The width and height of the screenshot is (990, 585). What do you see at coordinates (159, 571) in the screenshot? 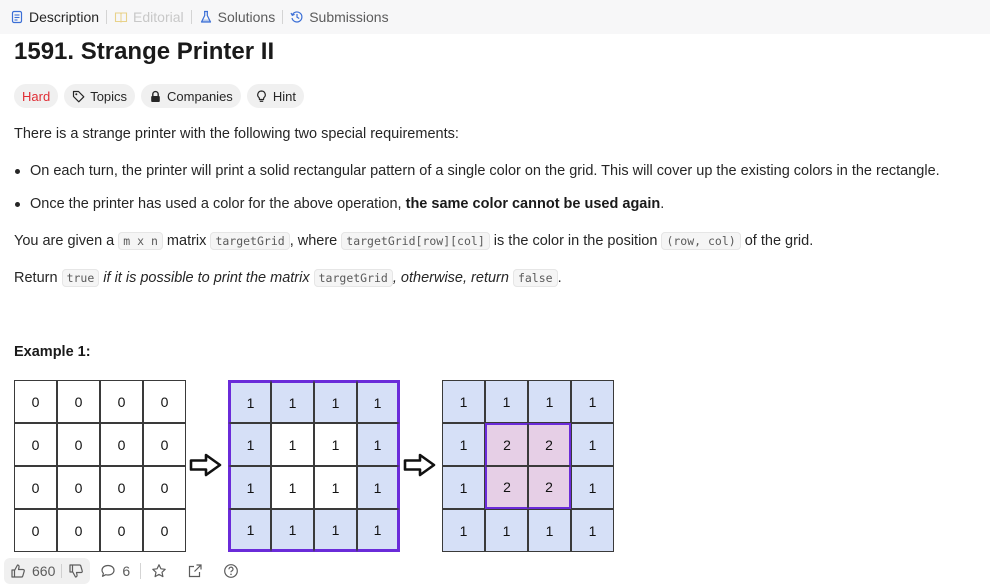
I see `star-icon` at bounding box center [159, 571].